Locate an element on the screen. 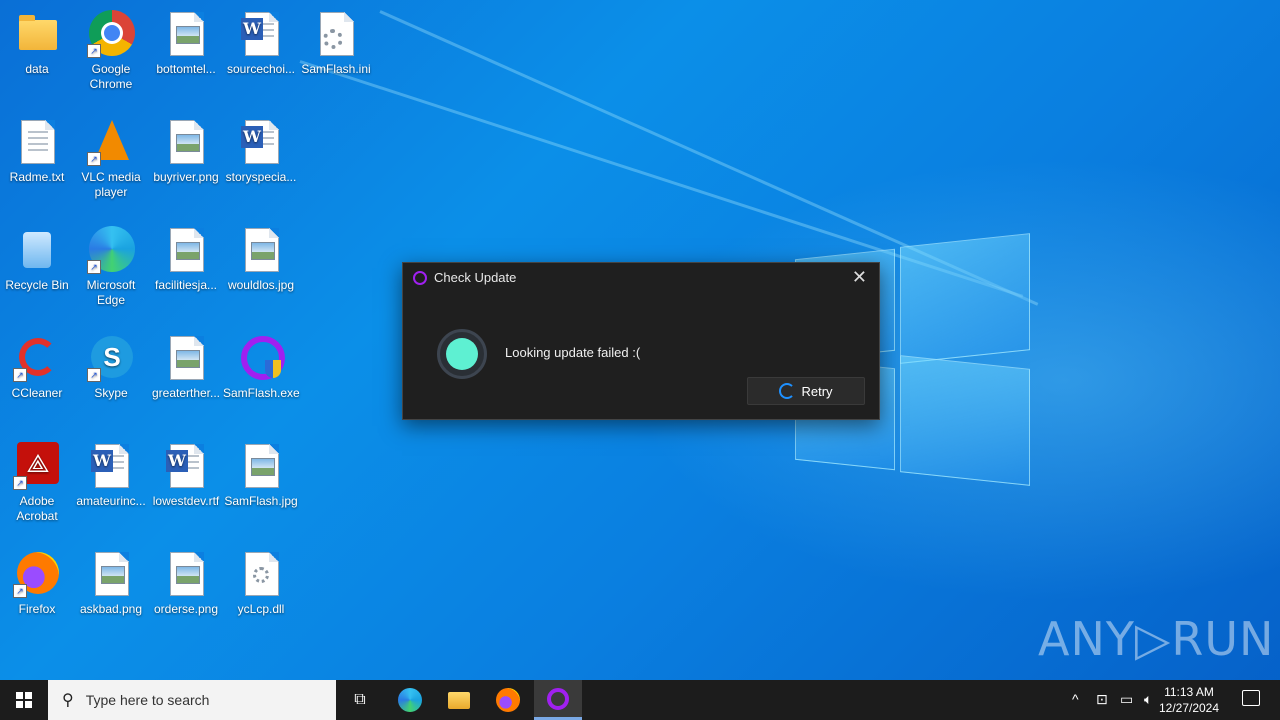 The image size is (1280, 720). desktop-icon-label: Radme.txt is located at coordinates (37, 177).